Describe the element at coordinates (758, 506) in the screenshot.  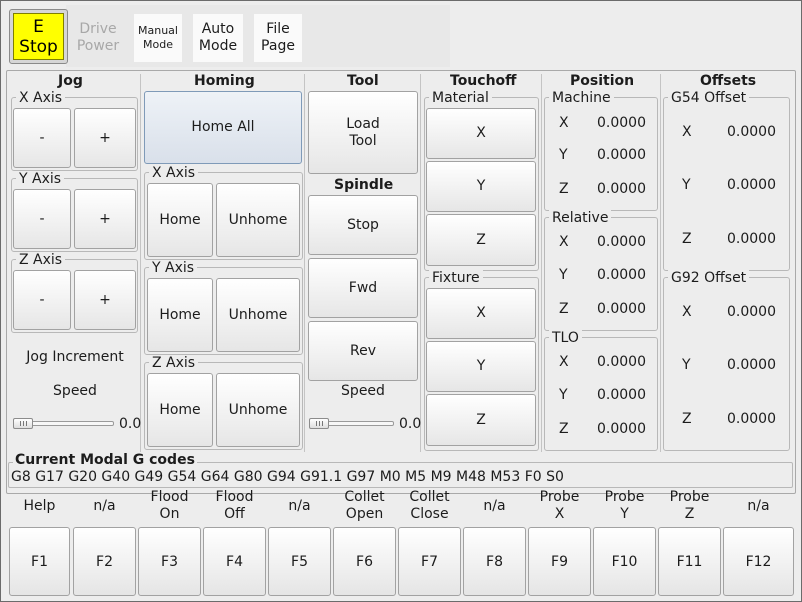
I see `function-label-f12: n/a` at that location.